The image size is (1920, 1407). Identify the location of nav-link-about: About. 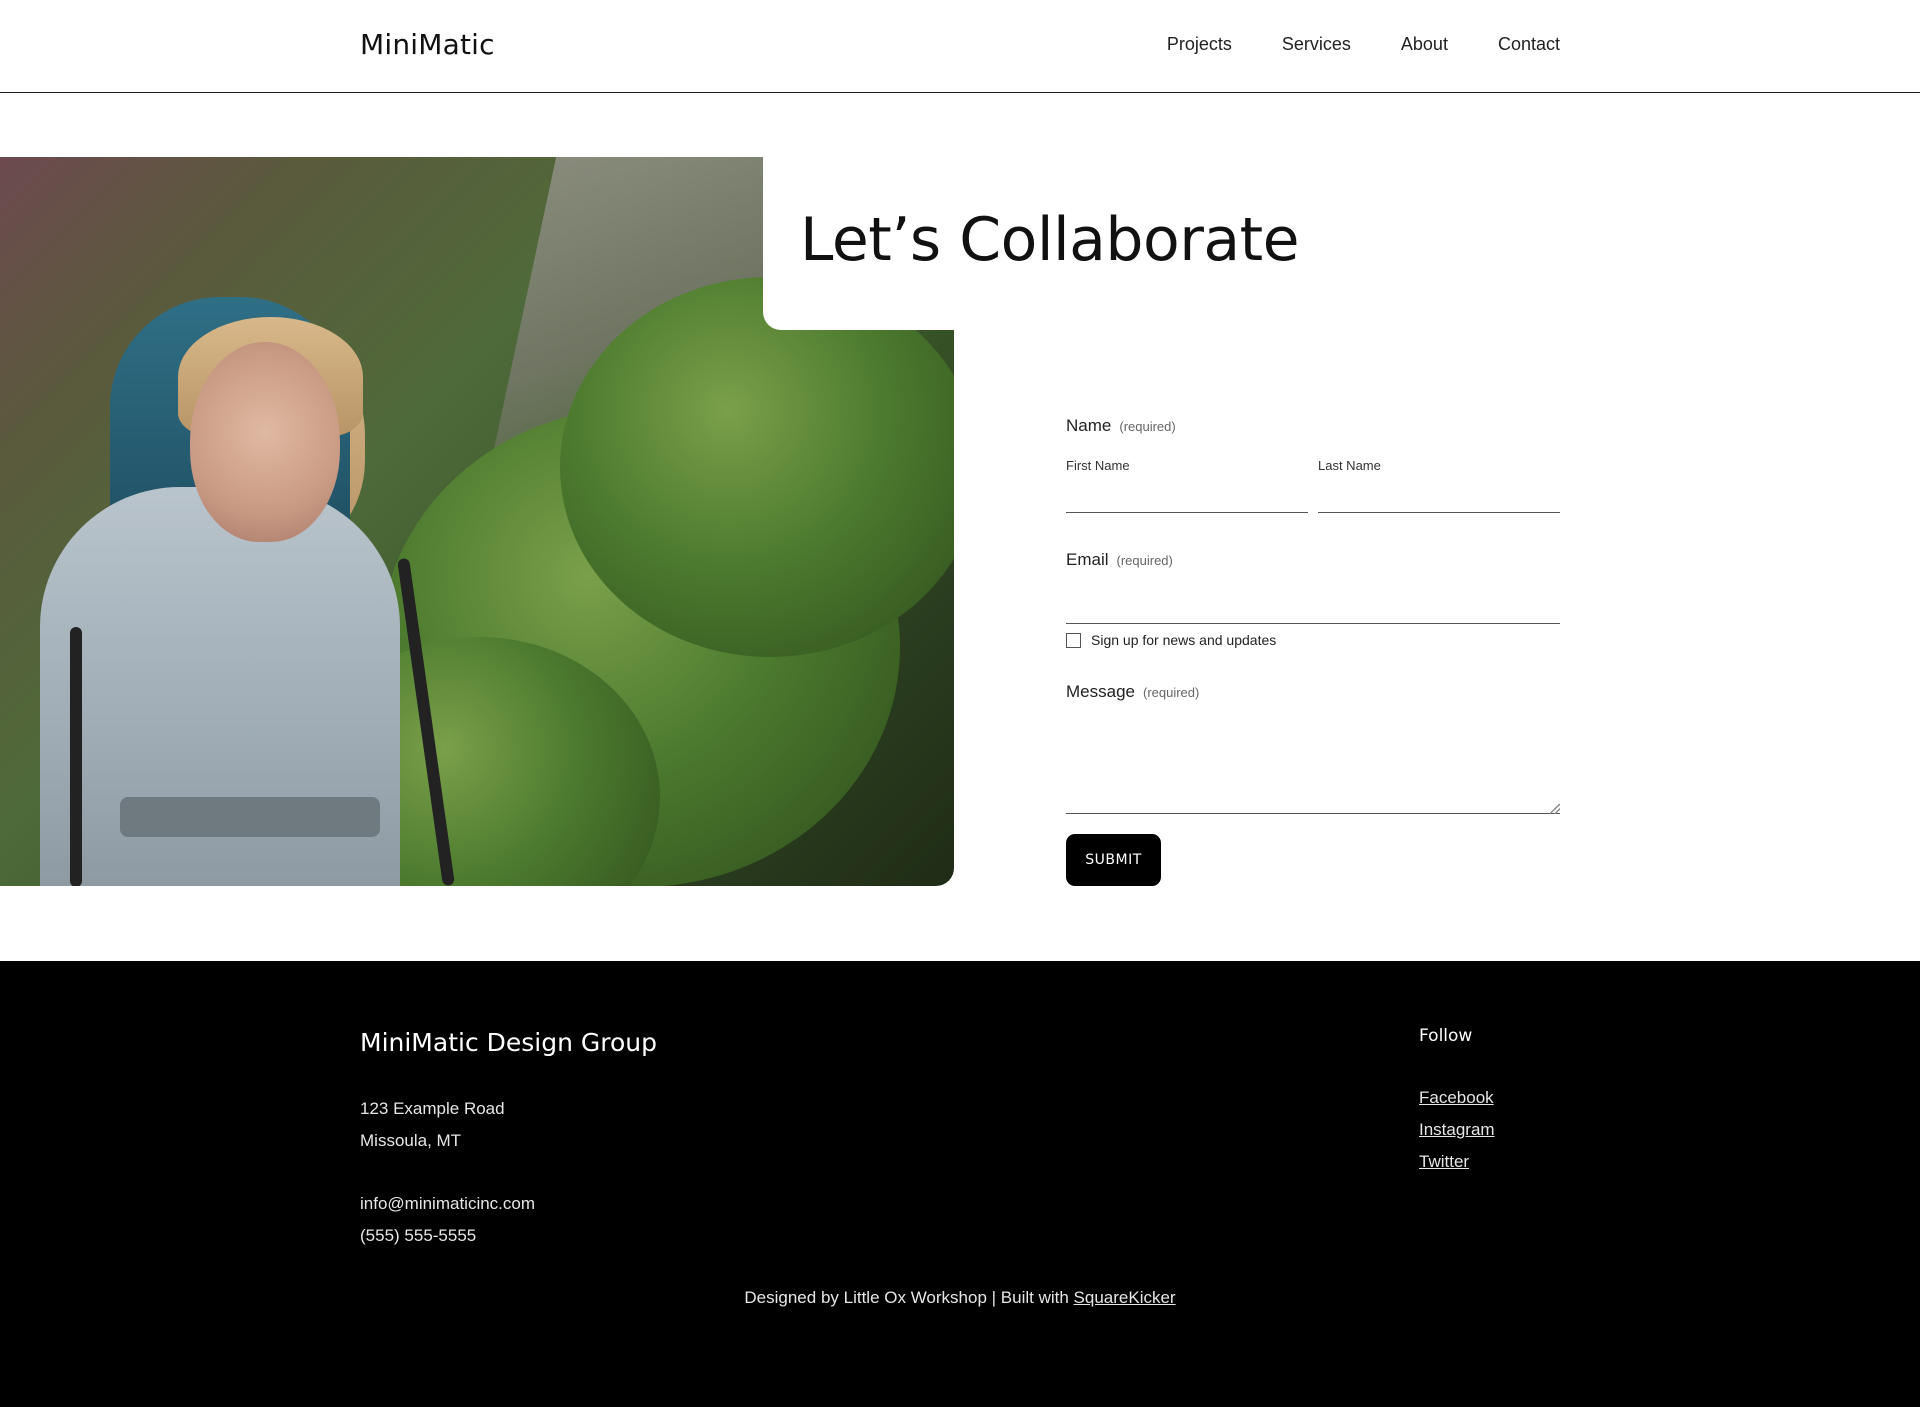
(1424, 44).